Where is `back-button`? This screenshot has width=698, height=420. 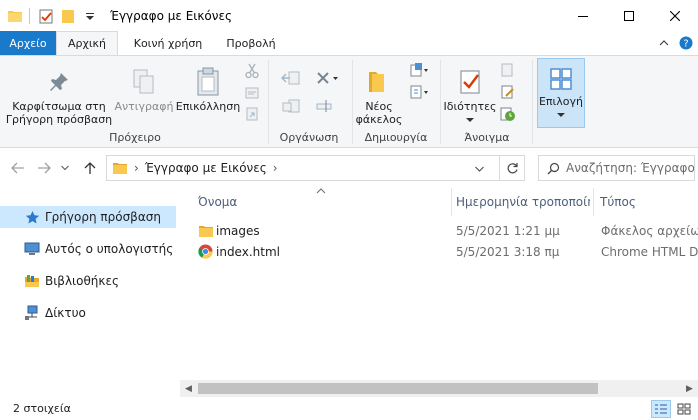
back-button is located at coordinates (18, 168).